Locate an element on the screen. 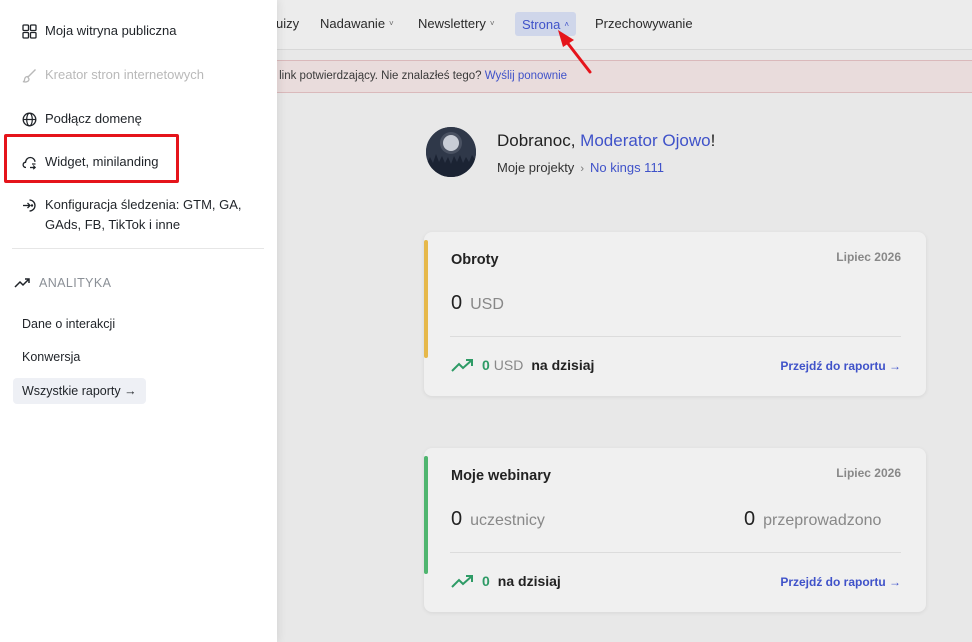 The image size is (972, 642). held-count: 0 is located at coordinates (750, 519).